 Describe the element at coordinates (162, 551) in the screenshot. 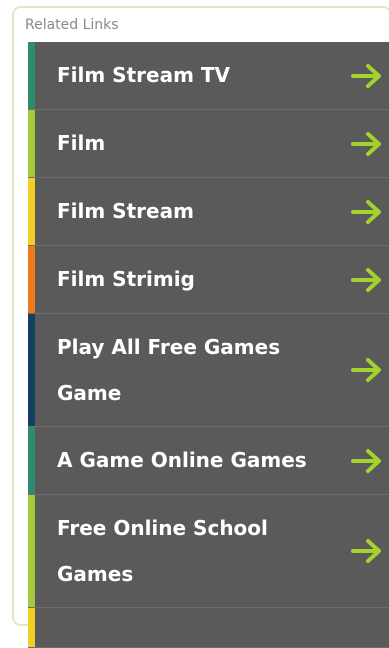

I see `link-label: Free Online School Games` at that location.